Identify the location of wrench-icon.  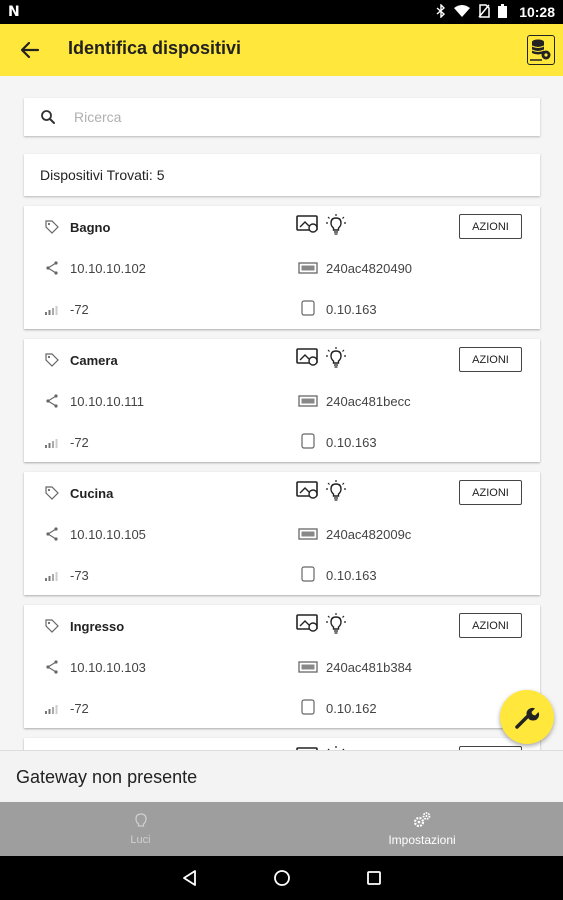
(527, 718).